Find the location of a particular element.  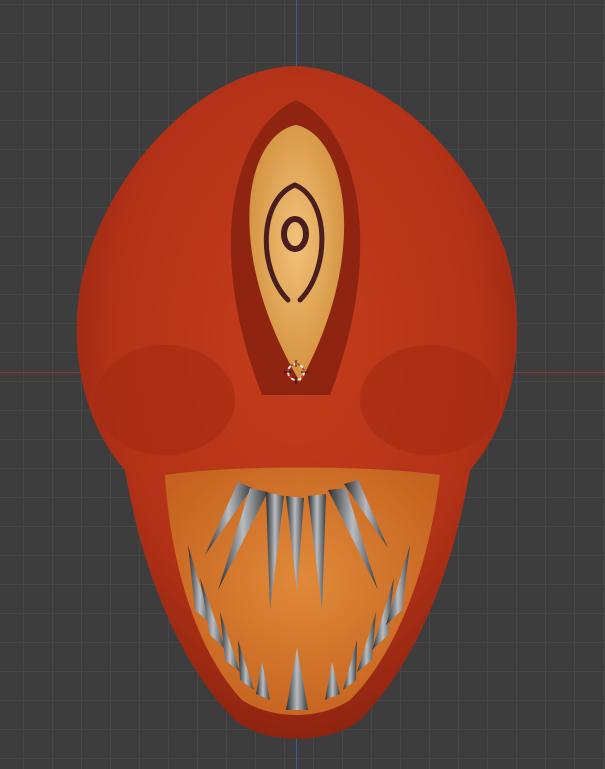

left-brow is located at coordinates (165, 400).